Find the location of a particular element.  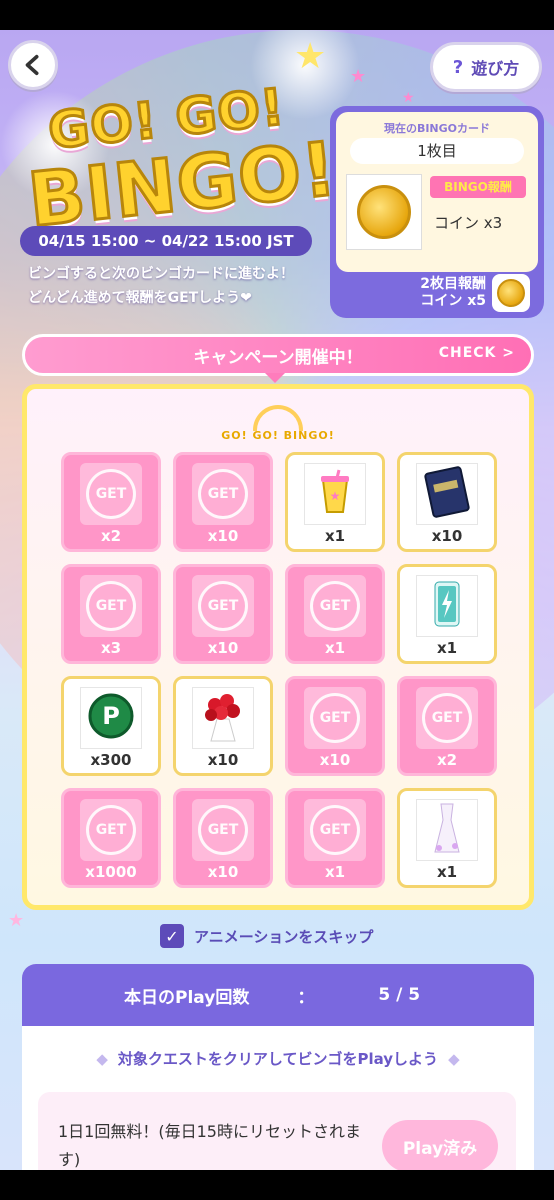

play-count-header: 本日のPlay回数 ： 5 / 5 is located at coordinates (278, 995).